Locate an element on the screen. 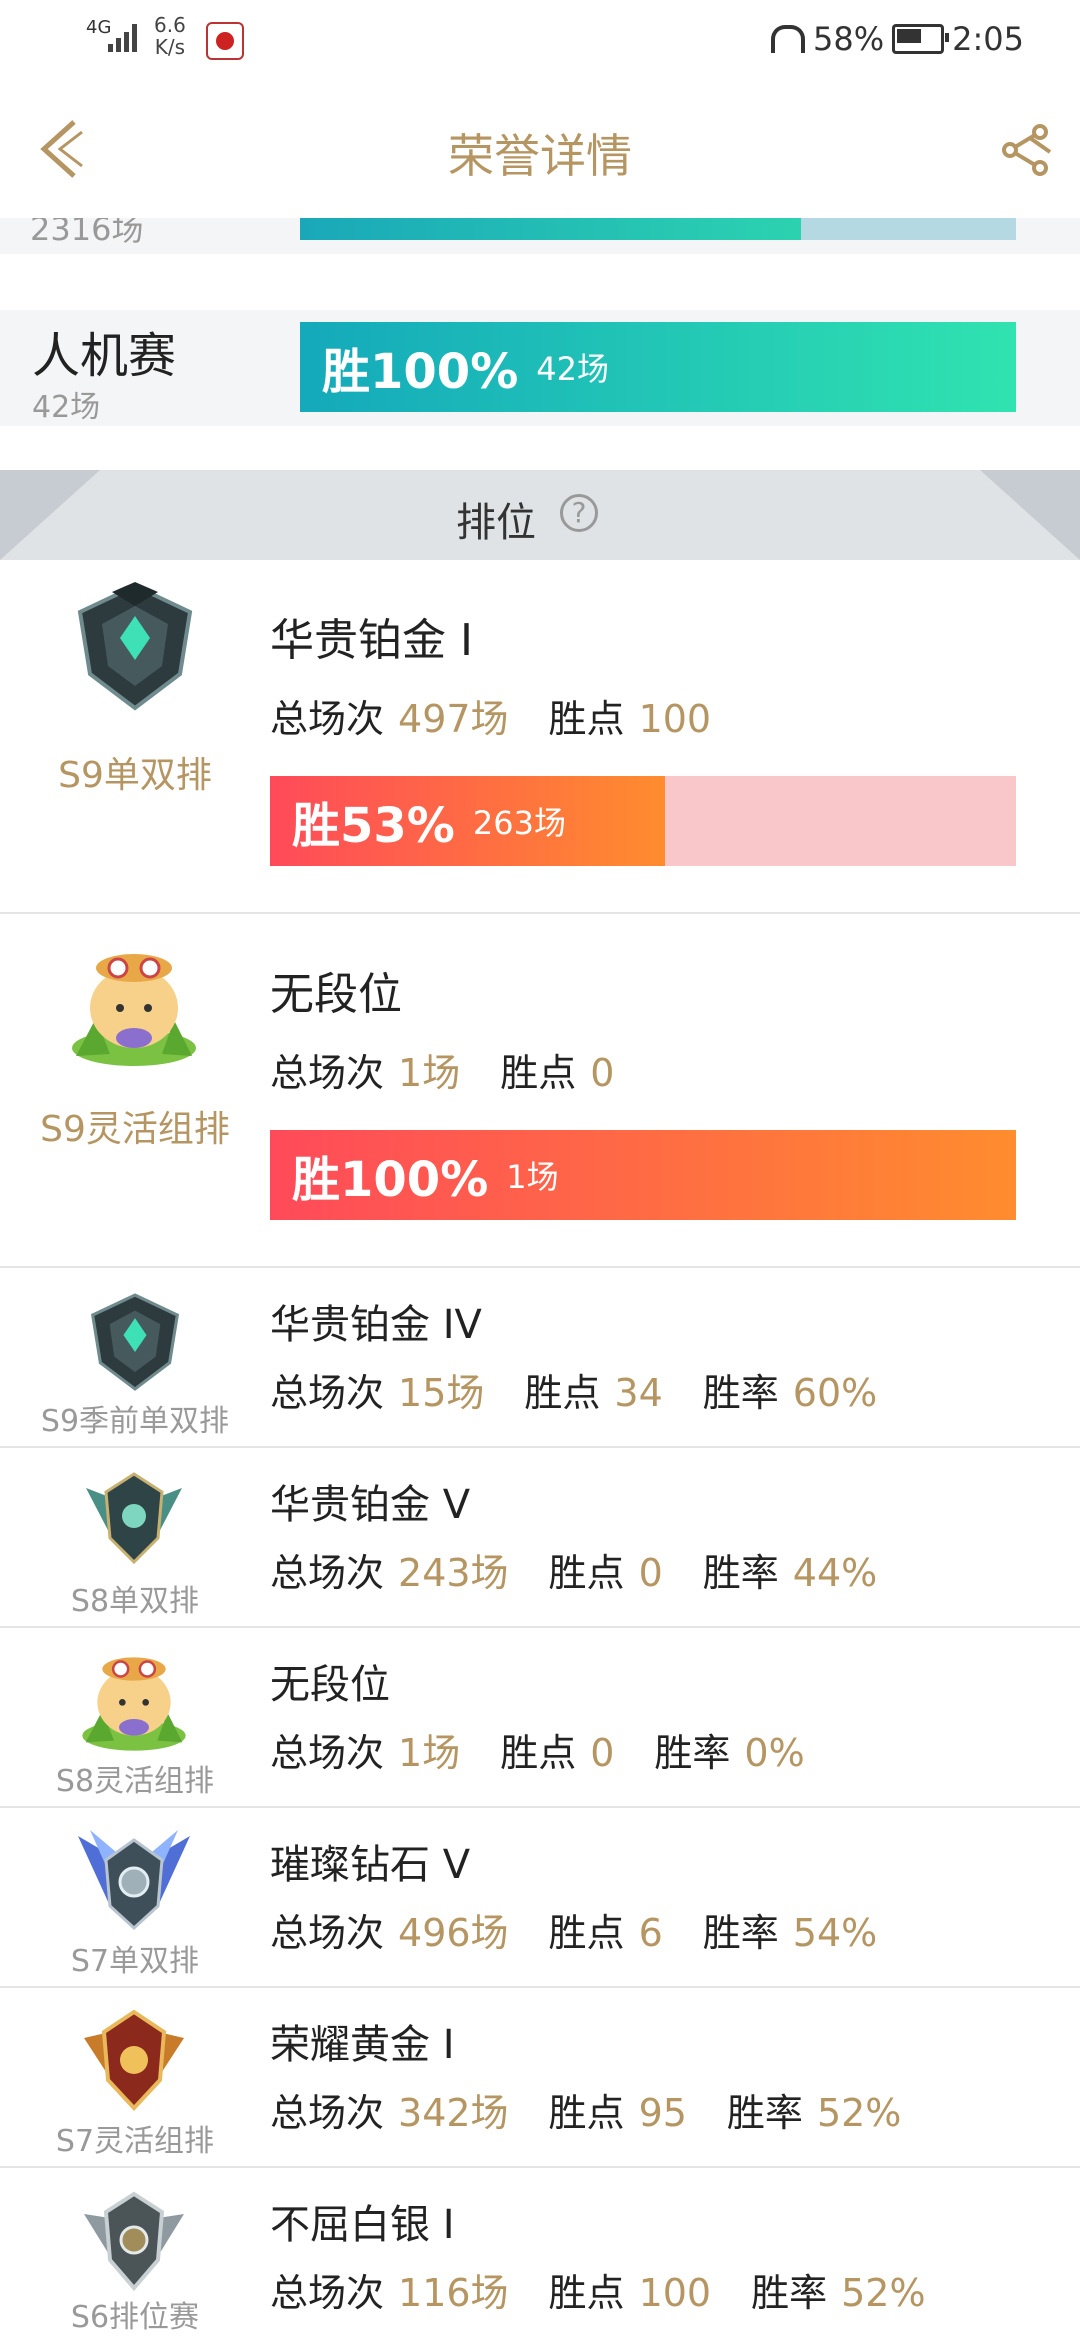 The width and height of the screenshot is (1080, 2340). clock: 2:05 is located at coordinates (988, 39).